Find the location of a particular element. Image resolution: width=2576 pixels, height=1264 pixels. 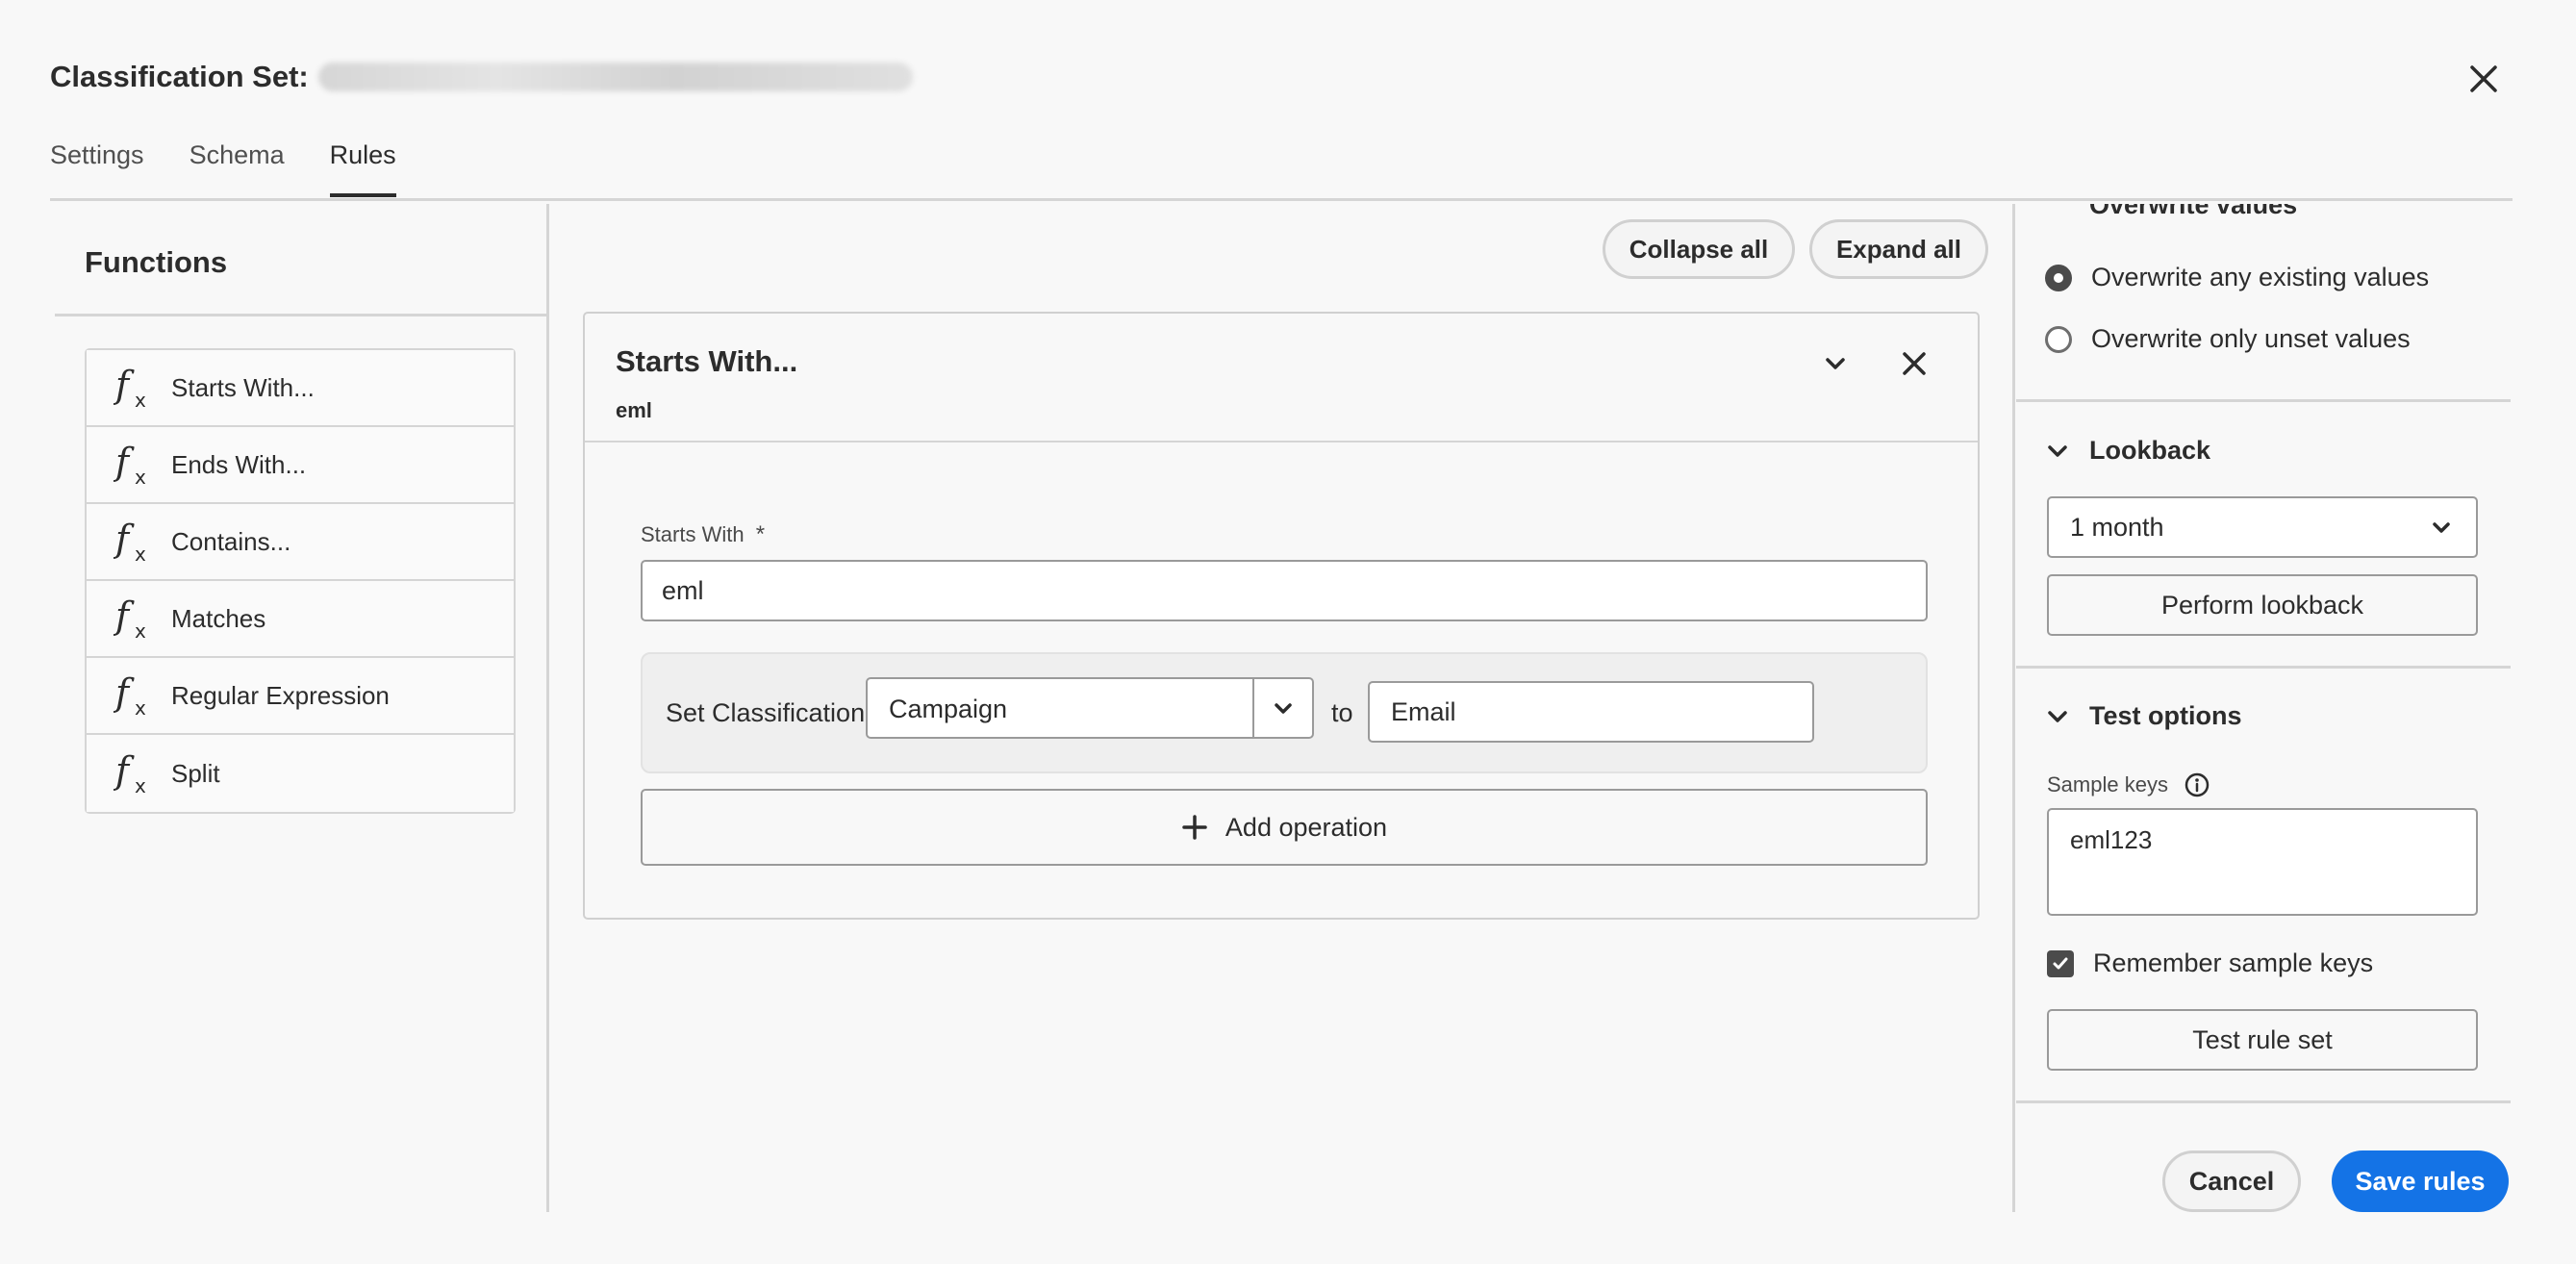

tab-schema: Schema is located at coordinates (237, 168).